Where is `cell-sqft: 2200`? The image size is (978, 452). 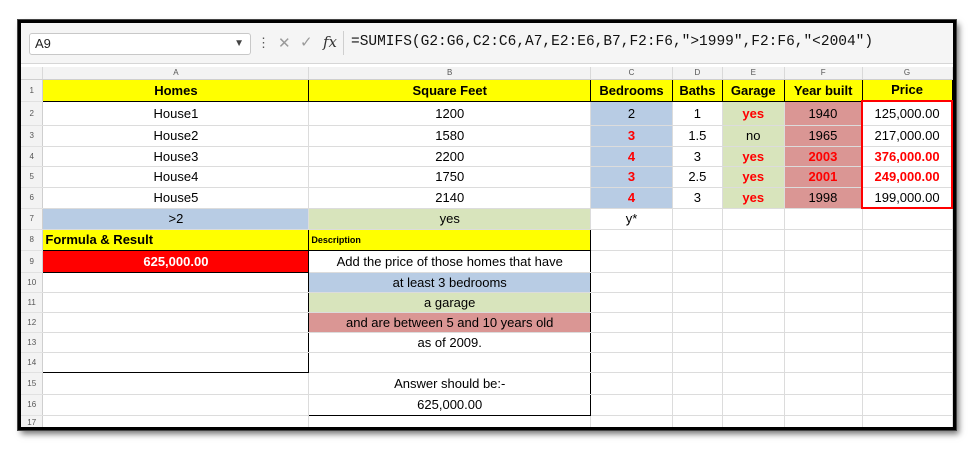
cell-sqft: 2200 is located at coordinates (450, 156).